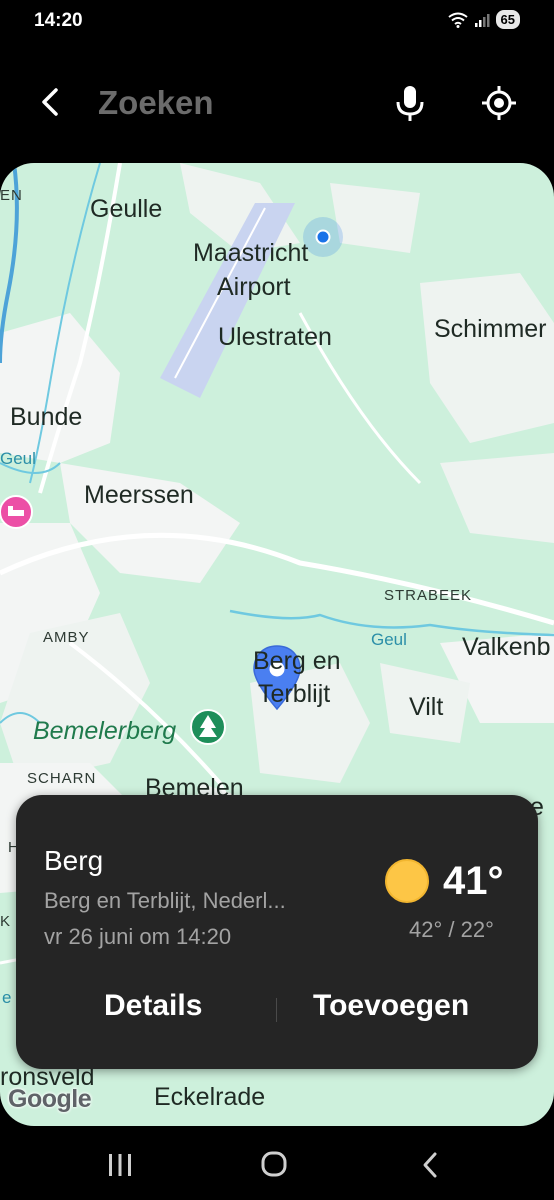 The height and width of the screenshot is (1200, 554). Describe the element at coordinates (473, 881) in the screenshot. I see `temperature: 41°` at that location.